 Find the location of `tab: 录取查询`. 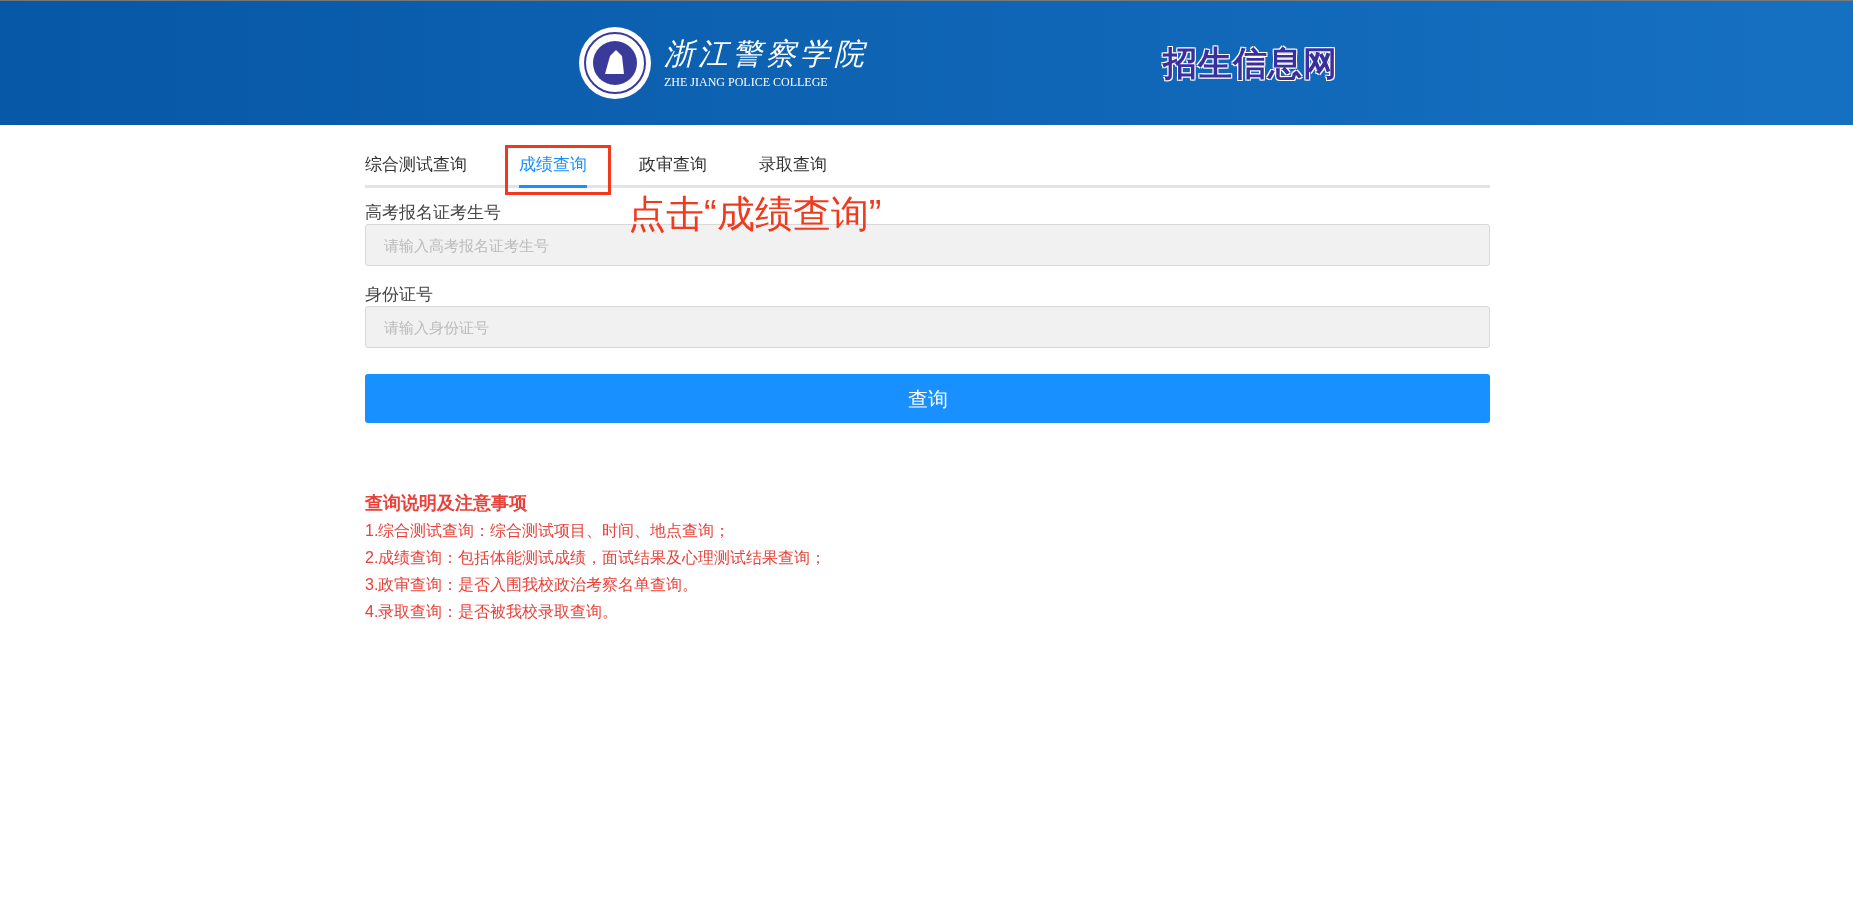

tab: 录取查询 is located at coordinates (793, 169).